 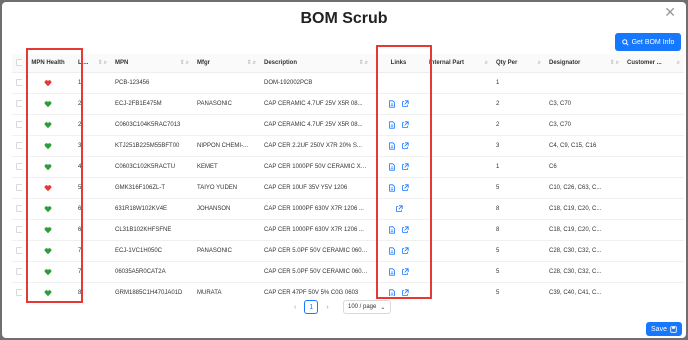 What do you see at coordinates (92, 146) in the screenshot?
I see `line-cell: 3` at bounding box center [92, 146].